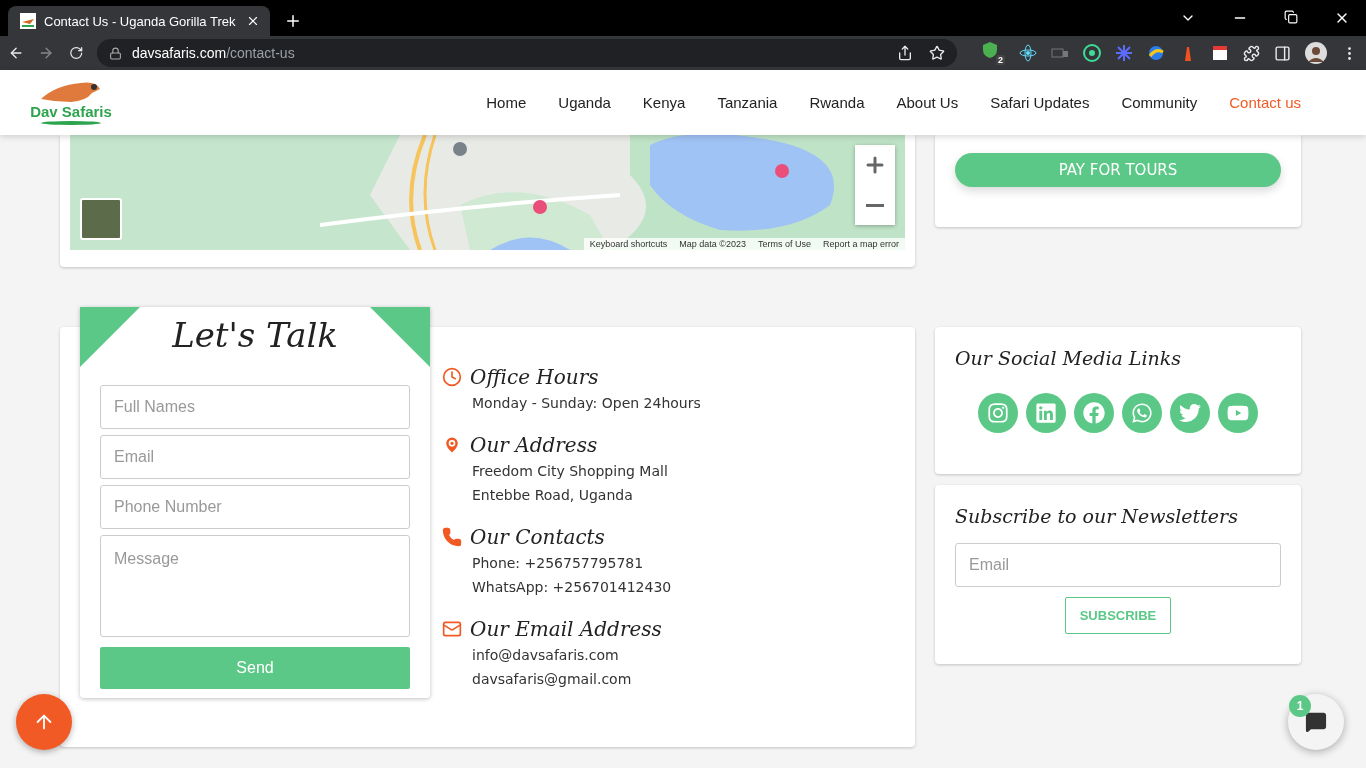 This screenshot has width=1366, height=768. Describe the element at coordinates (586, 403) in the screenshot. I see `info-text: Monday - Sunday: Open 24hours` at that location.